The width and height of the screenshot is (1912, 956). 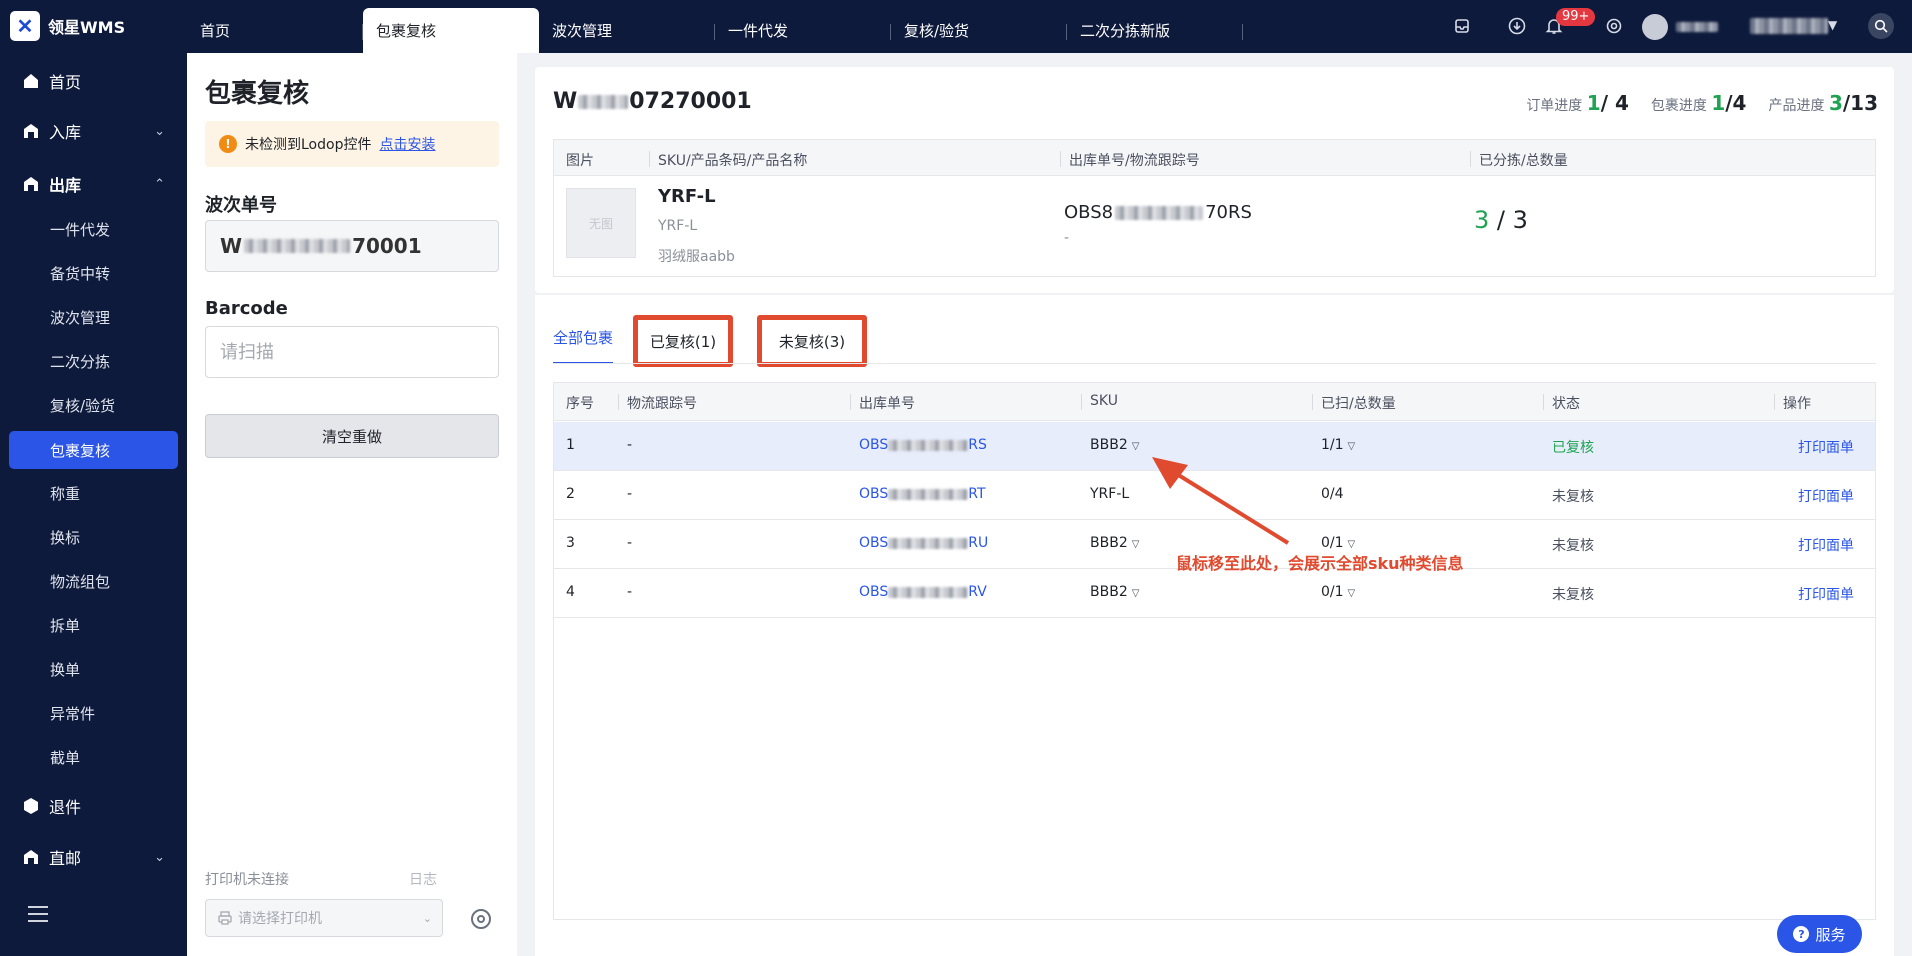 I want to click on menu-collapse-icon, so click(x=38, y=914).